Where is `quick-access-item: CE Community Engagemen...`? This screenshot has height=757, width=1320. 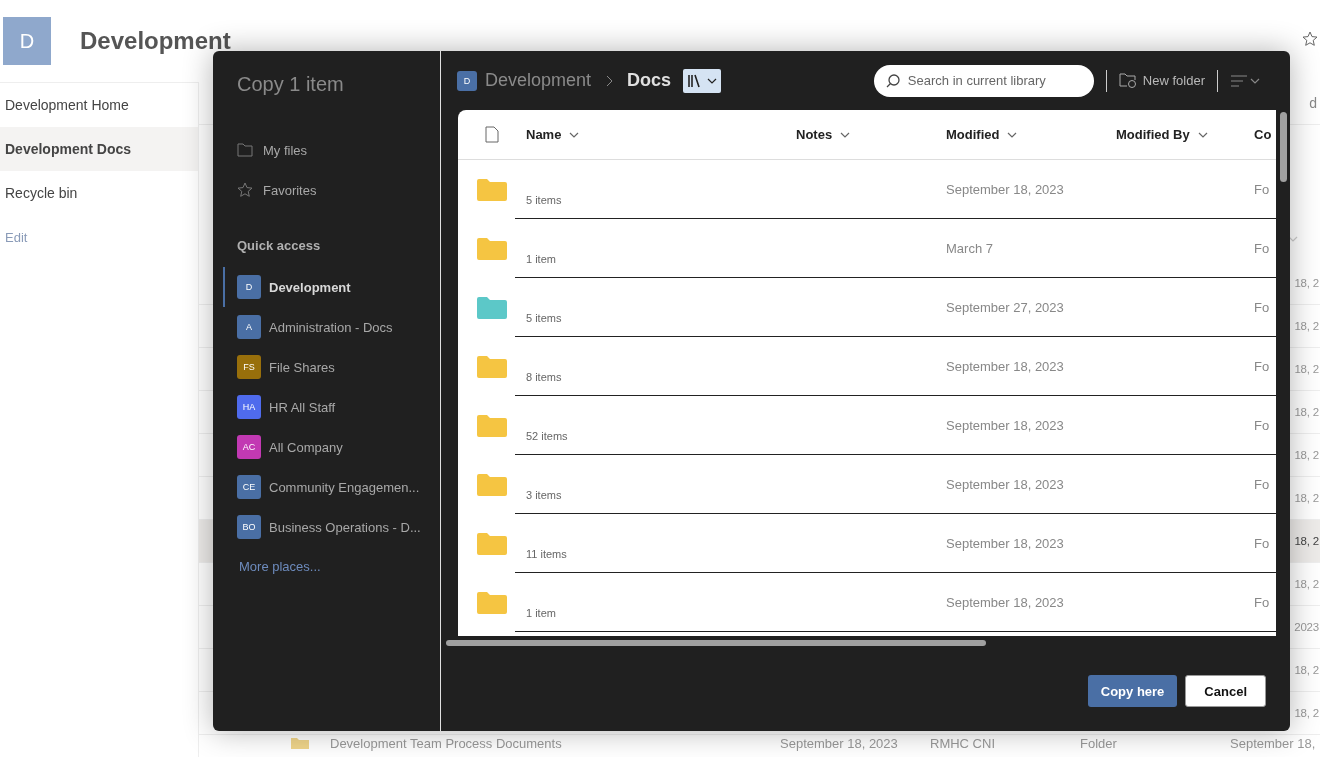 quick-access-item: CE Community Engagemen... is located at coordinates (331, 487).